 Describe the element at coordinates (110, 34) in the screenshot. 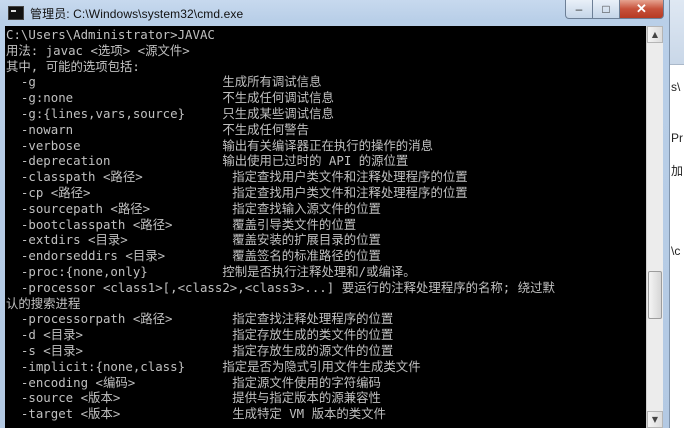

I see `console-line: C:\Users\Administrator>JAVAC` at that location.